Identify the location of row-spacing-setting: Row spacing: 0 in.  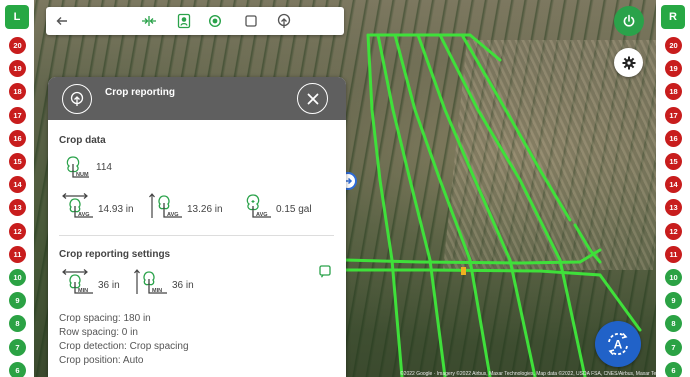
(98, 332).